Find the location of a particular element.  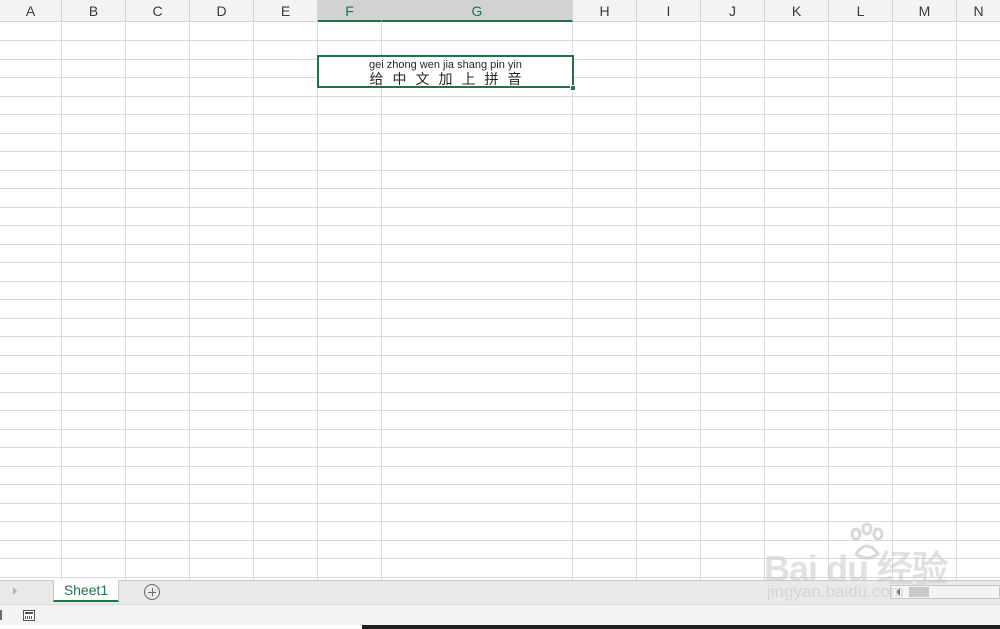

column-header-a: A is located at coordinates (31, 11).